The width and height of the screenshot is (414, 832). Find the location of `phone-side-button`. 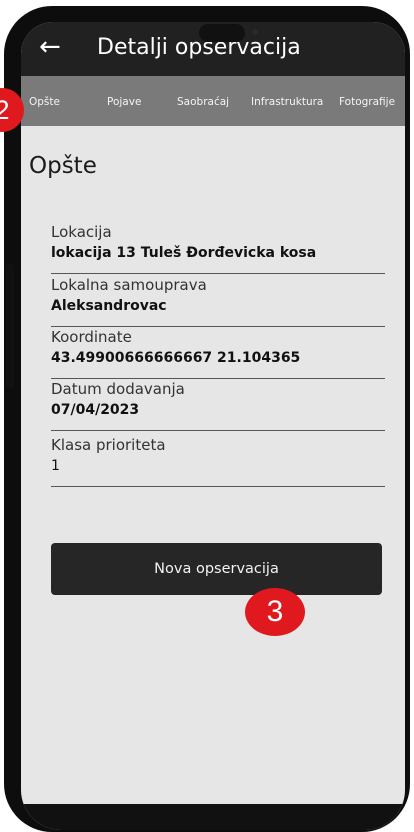

phone-side-button is located at coordinates (10, 326).